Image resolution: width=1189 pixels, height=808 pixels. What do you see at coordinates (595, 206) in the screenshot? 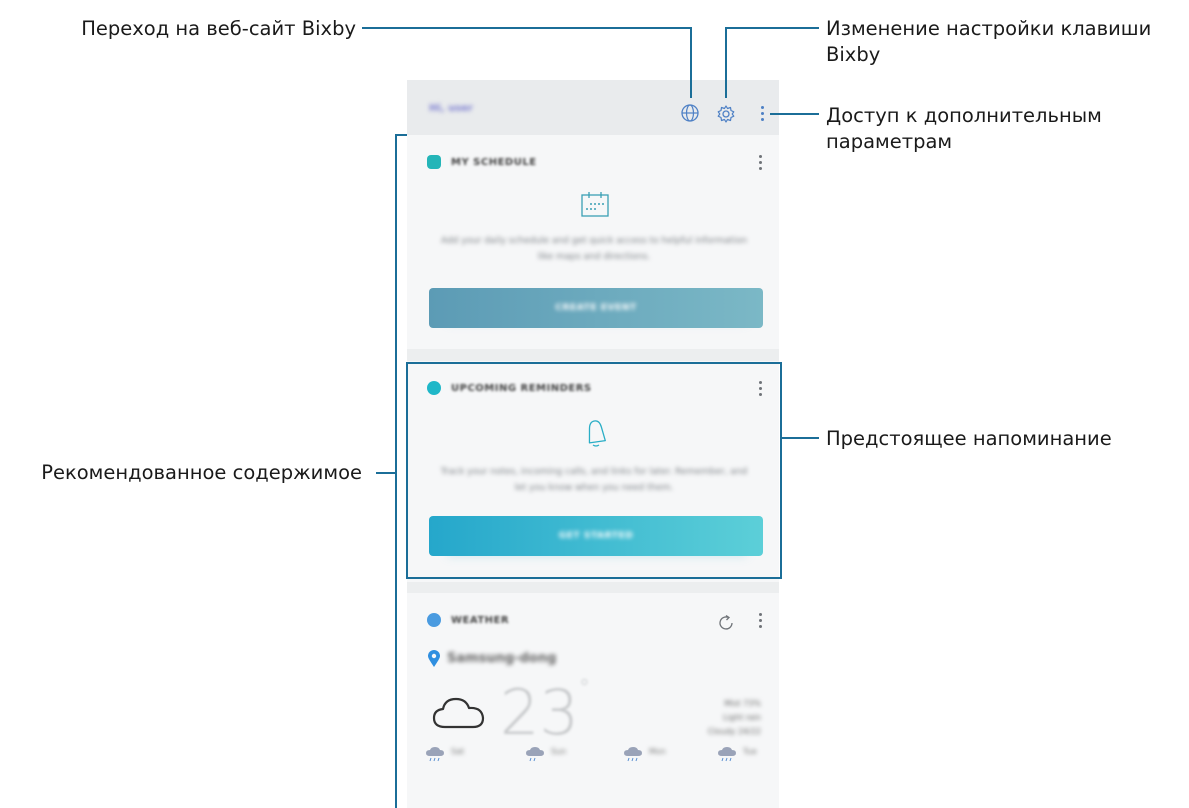
I see `calendar-icon` at bounding box center [595, 206].